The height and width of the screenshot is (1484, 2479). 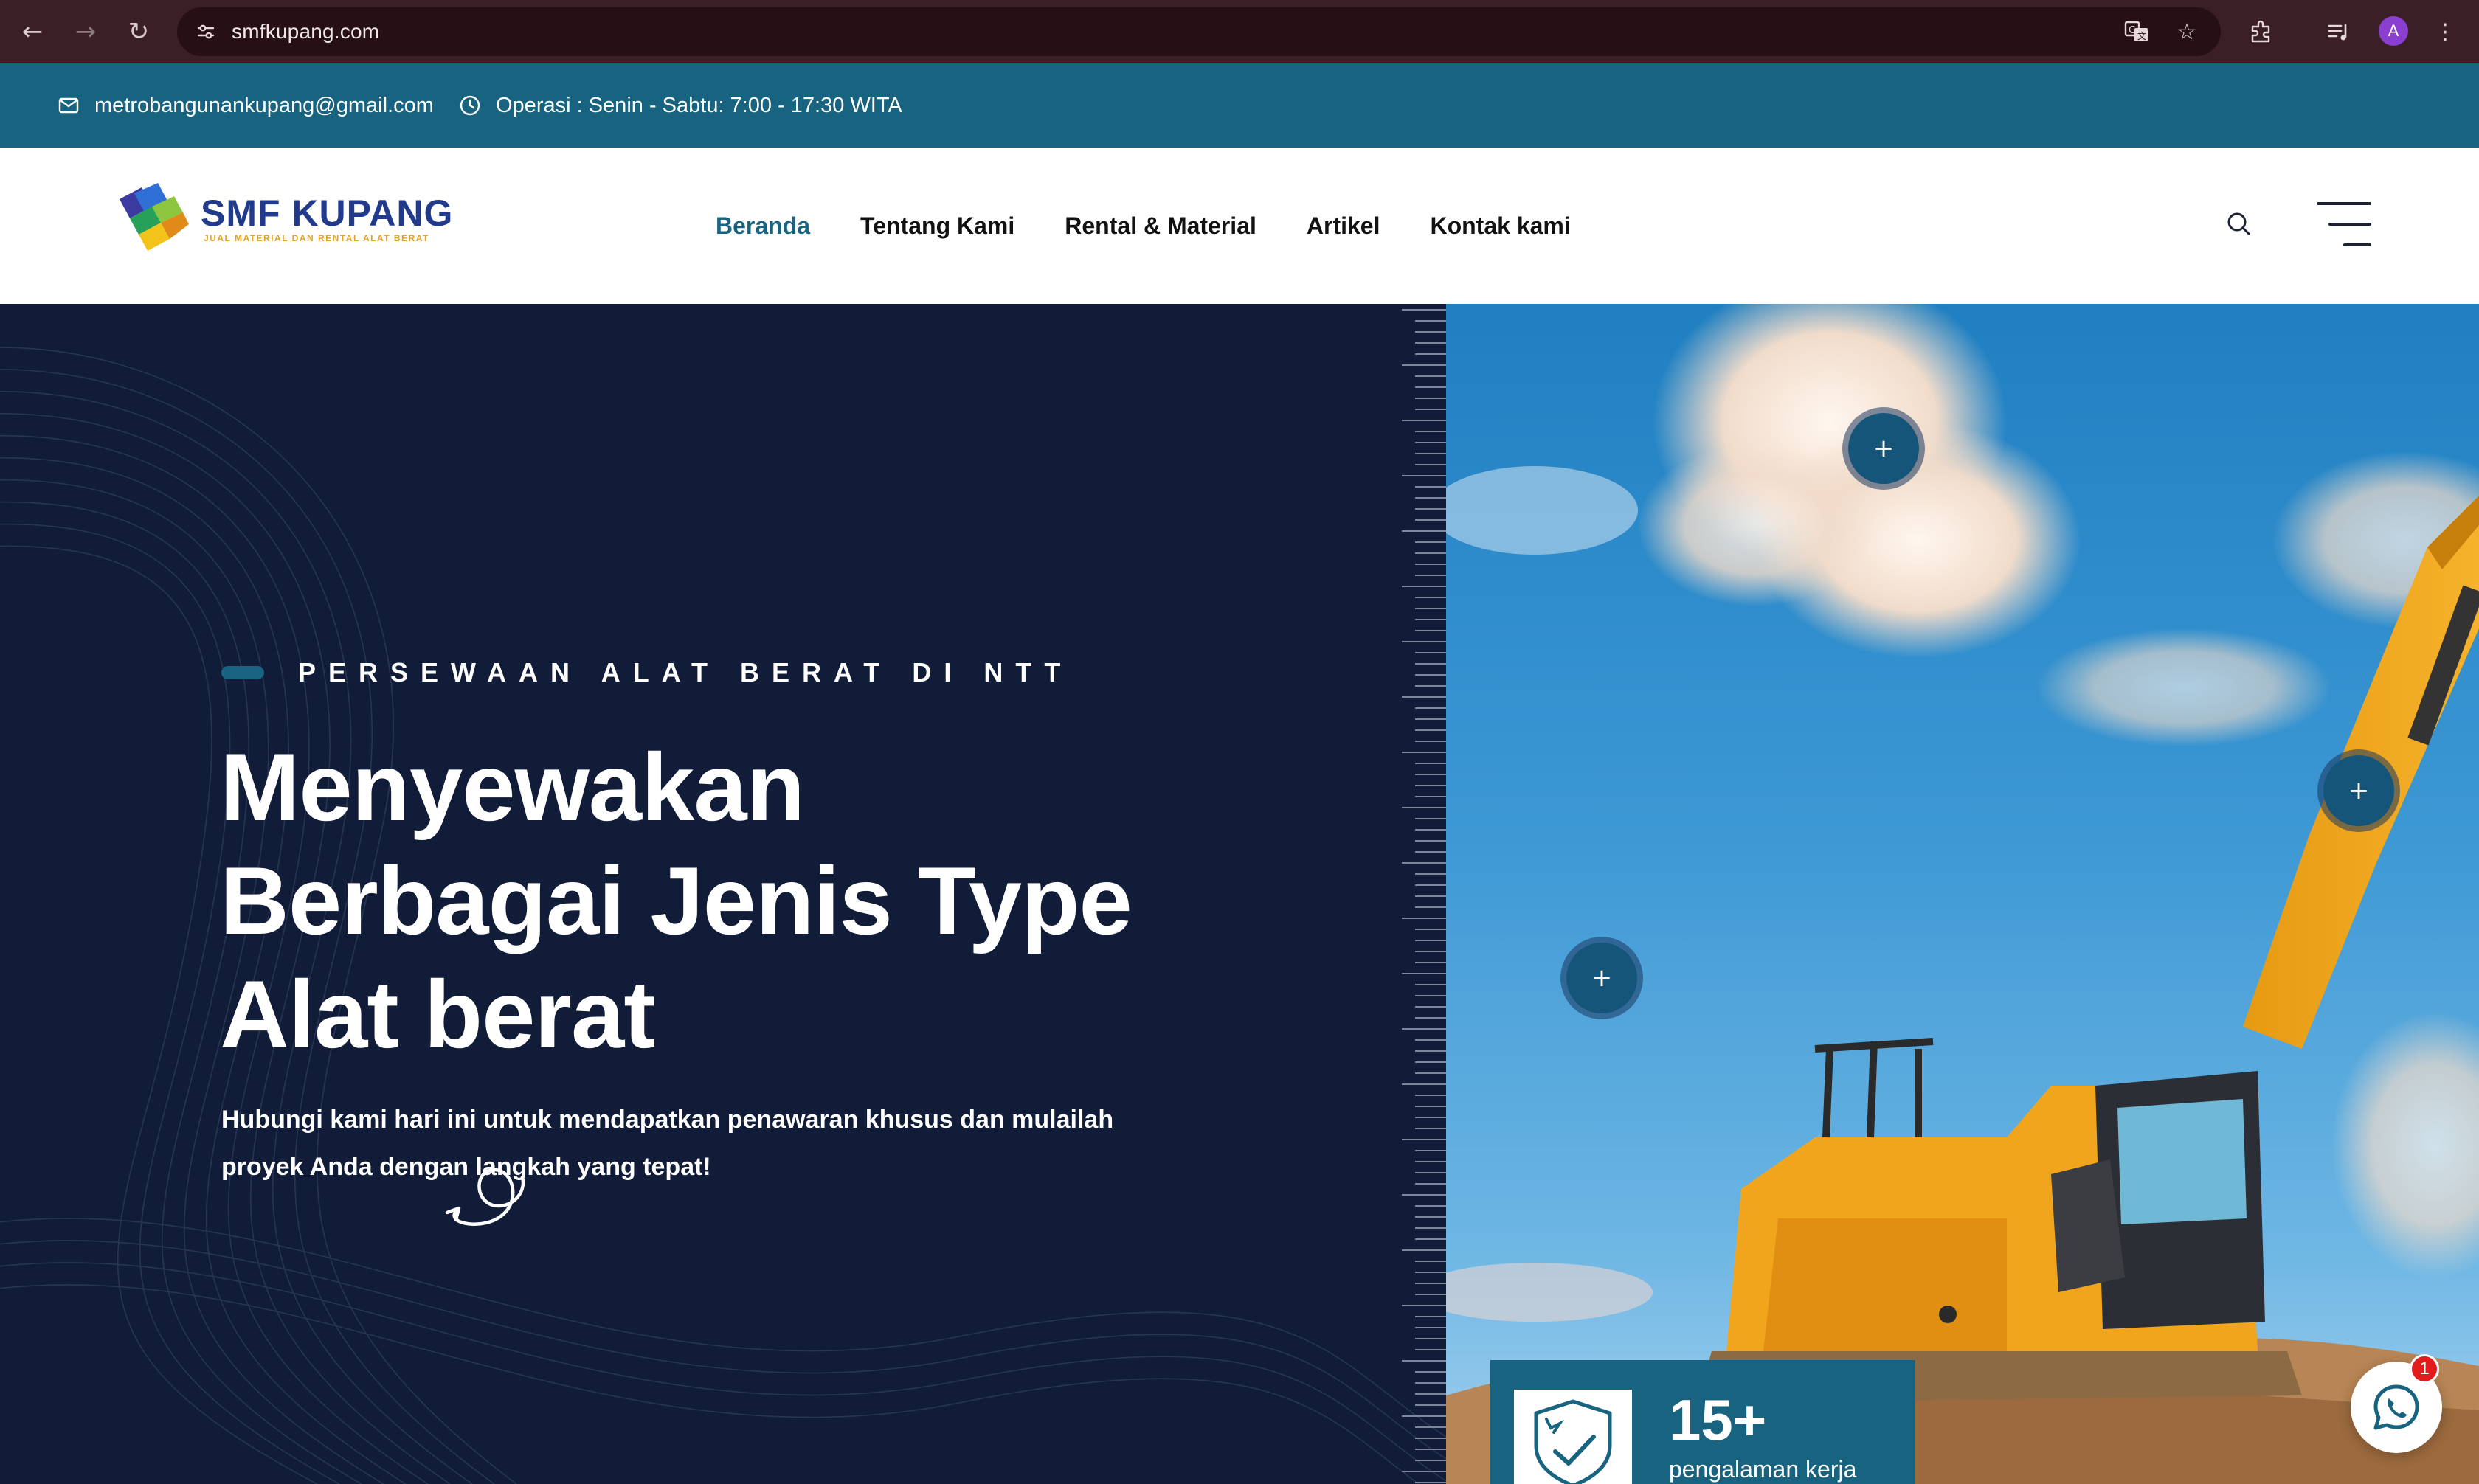 What do you see at coordinates (68, 105) in the screenshot?
I see `envelope-icon` at bounding box center [68, 105].